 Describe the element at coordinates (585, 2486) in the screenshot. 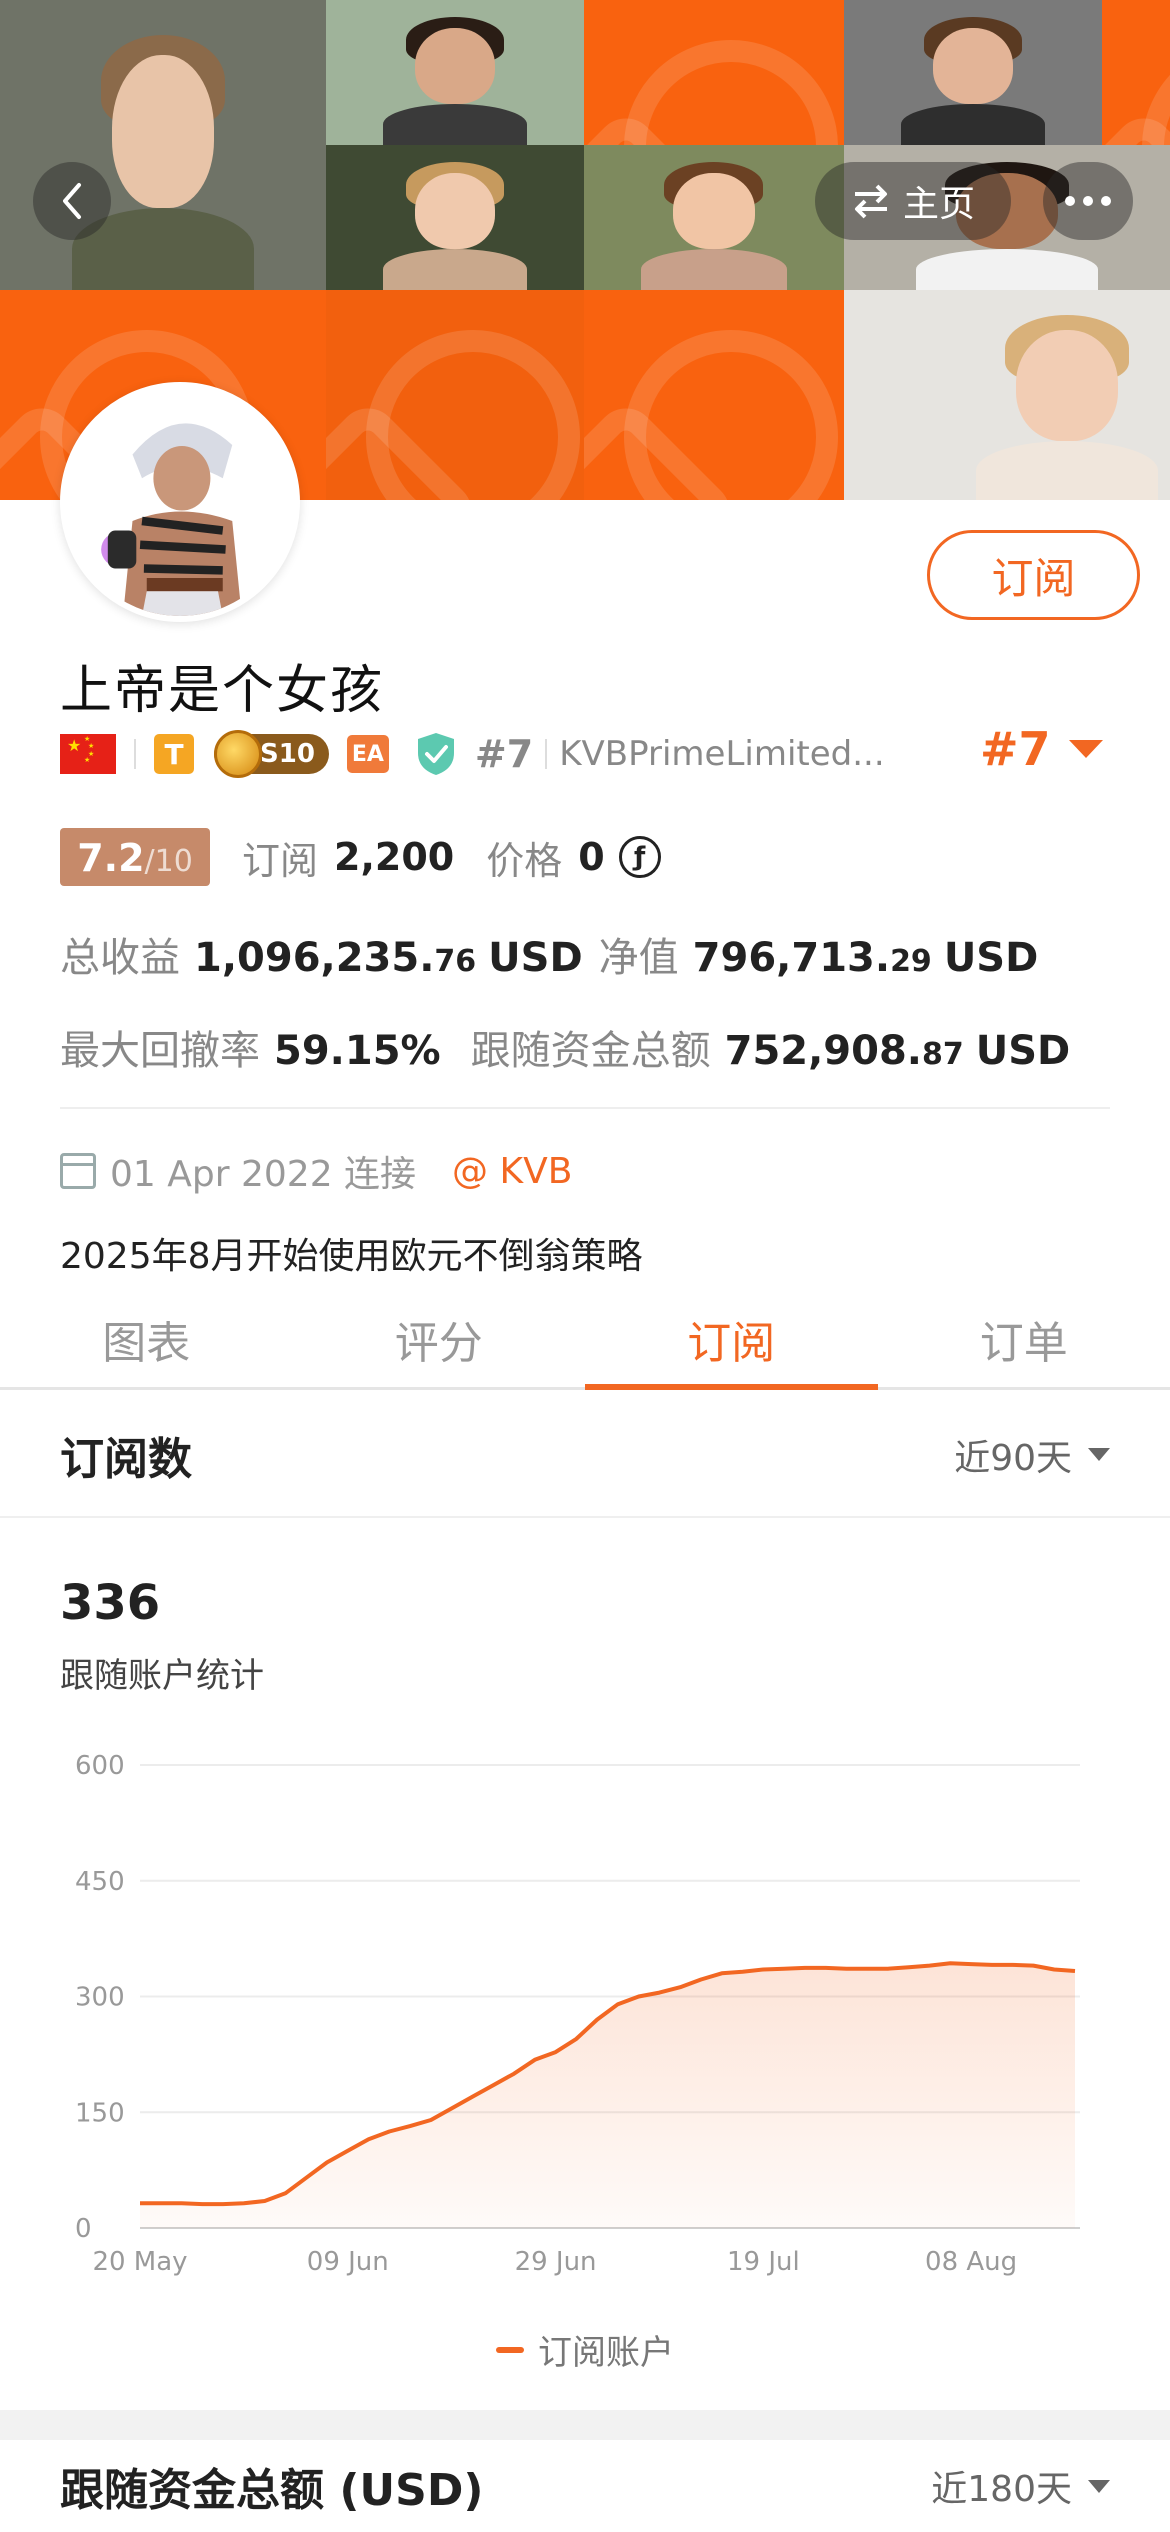

I see `funds-section-header: 跟随资金总额 (USD) 近180天` at that location.